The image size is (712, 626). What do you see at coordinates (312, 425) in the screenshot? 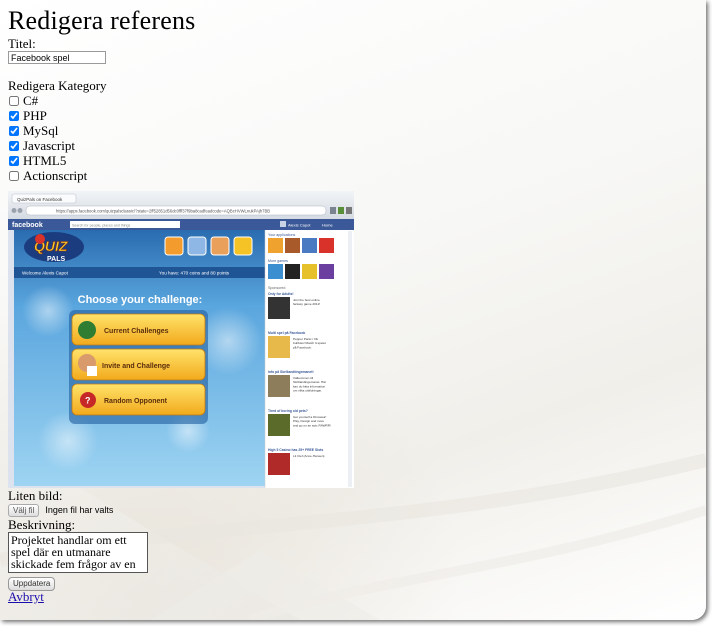
I see `sidebar-ad-text: and go on an epic RAWRR!` at bounding box center [312, 425].